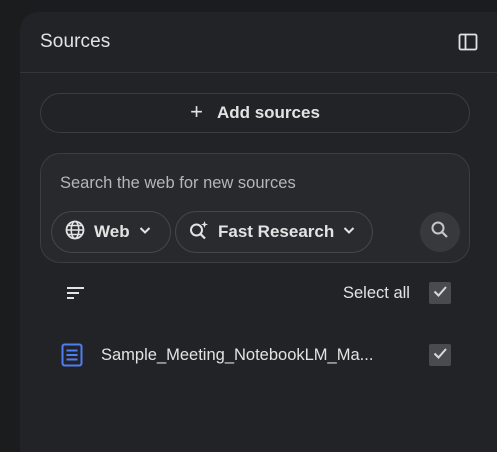 Image resolution: width=497 pixels, height=452 pixels. I want to click on panel-header: Sources, so click(258, 42).